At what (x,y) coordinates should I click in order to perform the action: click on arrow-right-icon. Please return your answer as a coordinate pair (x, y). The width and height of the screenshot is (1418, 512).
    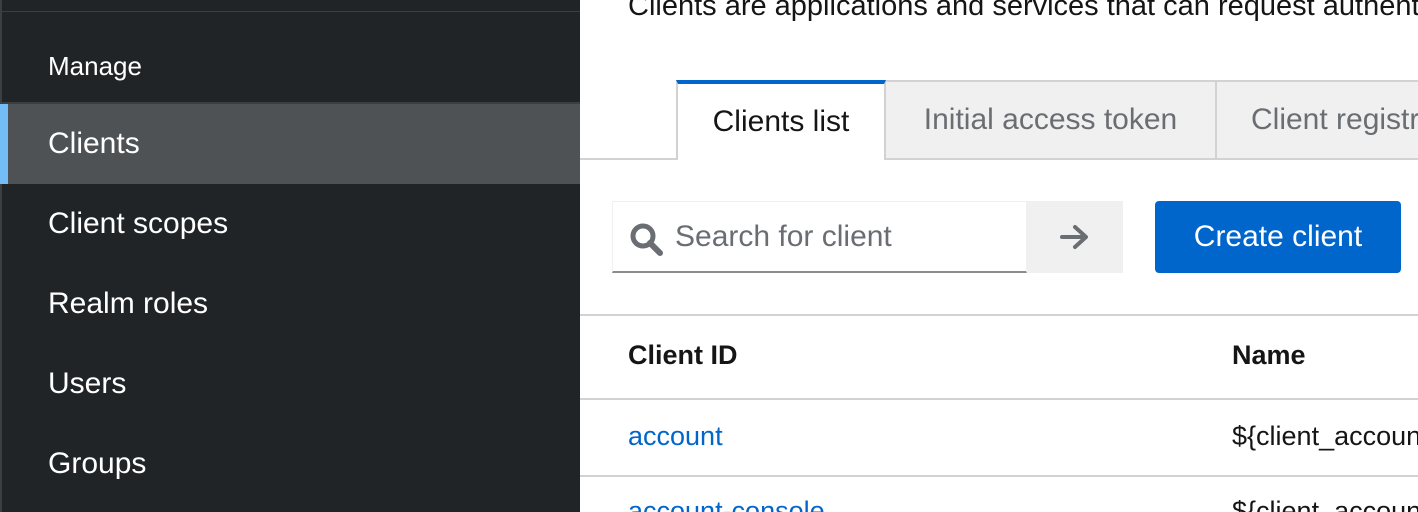
    Looking at the image, I should click on (1074, 237).